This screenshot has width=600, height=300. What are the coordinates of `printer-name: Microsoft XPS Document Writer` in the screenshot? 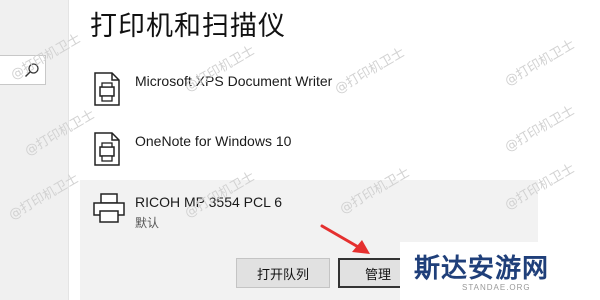 It's located at (234, 81).